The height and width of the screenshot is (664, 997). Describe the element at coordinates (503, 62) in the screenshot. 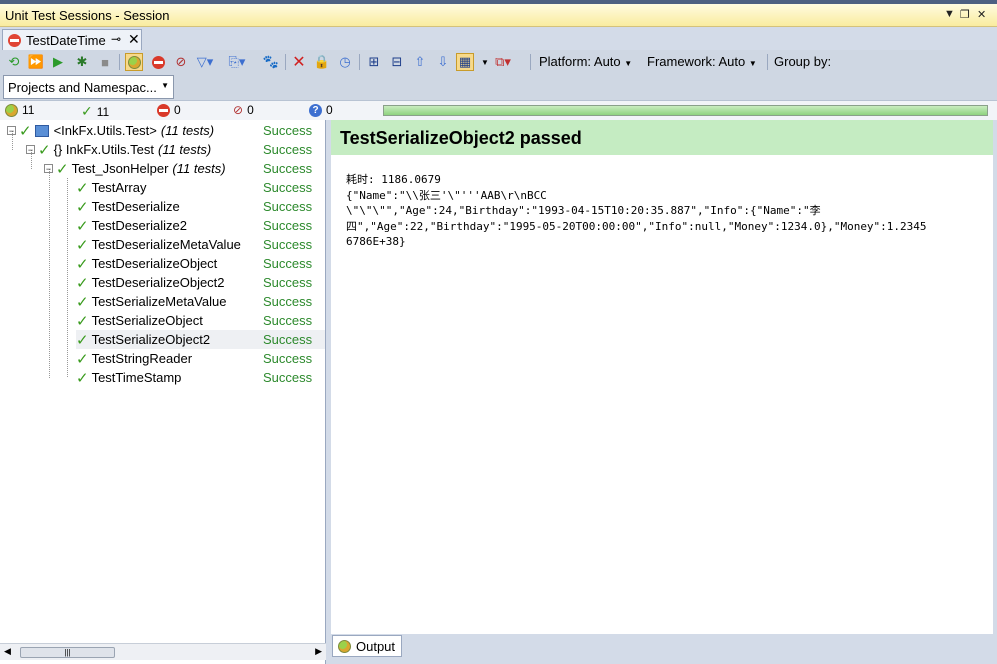

I see `options-icon: ⧉▾` at that location.